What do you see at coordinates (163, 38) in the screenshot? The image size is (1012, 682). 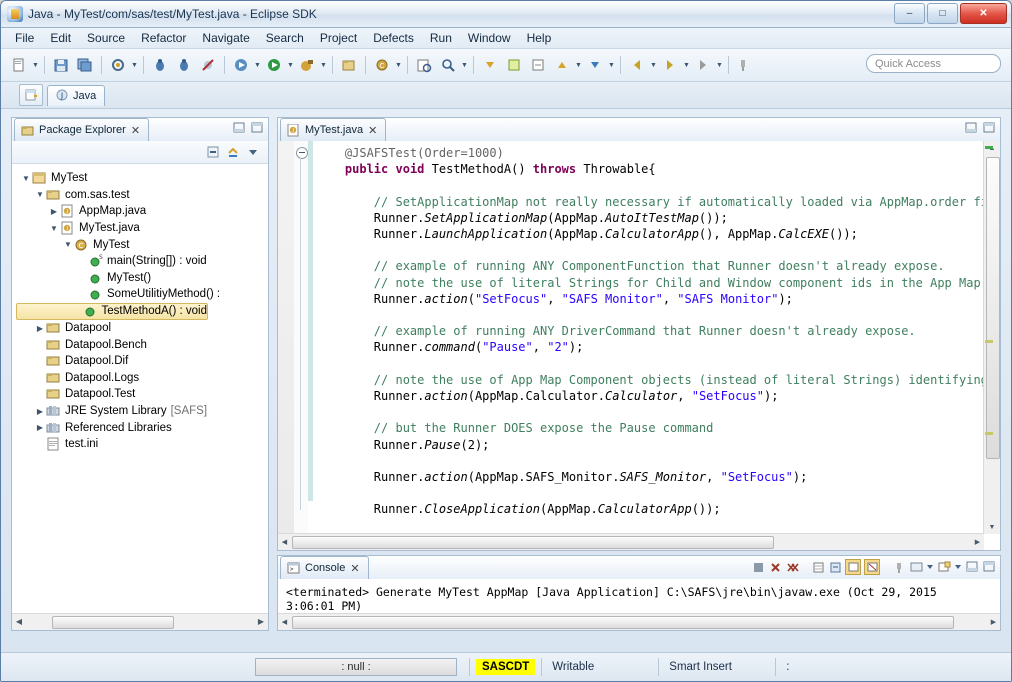 I see `menu-refactor: Refactor` at bounding box center [163, 38].